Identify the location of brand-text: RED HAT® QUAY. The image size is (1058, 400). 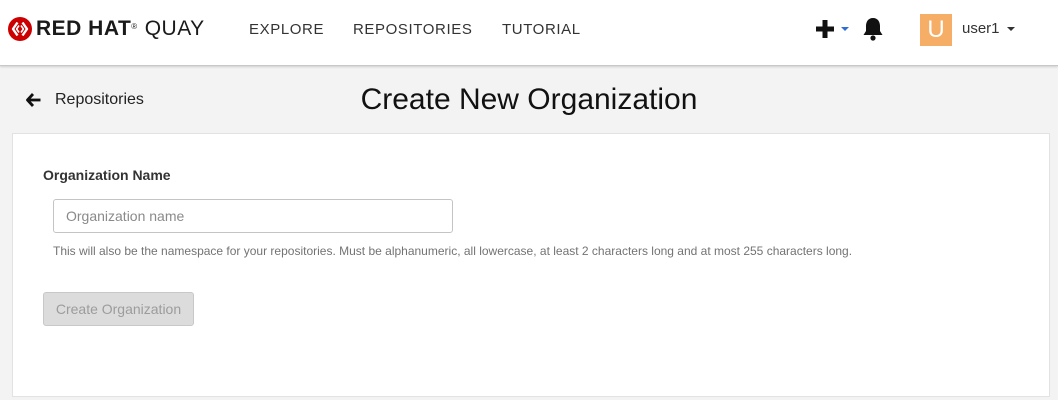
(120, 29).